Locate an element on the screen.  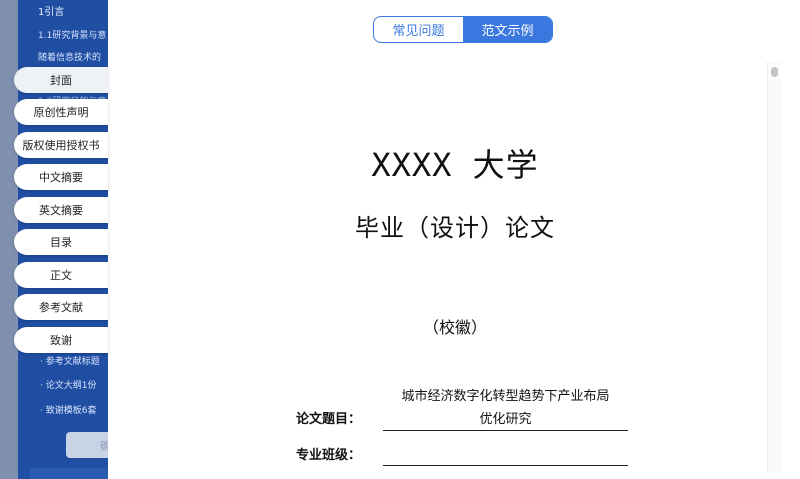
scrollbar-thumb is located at coordinates (774, 72).